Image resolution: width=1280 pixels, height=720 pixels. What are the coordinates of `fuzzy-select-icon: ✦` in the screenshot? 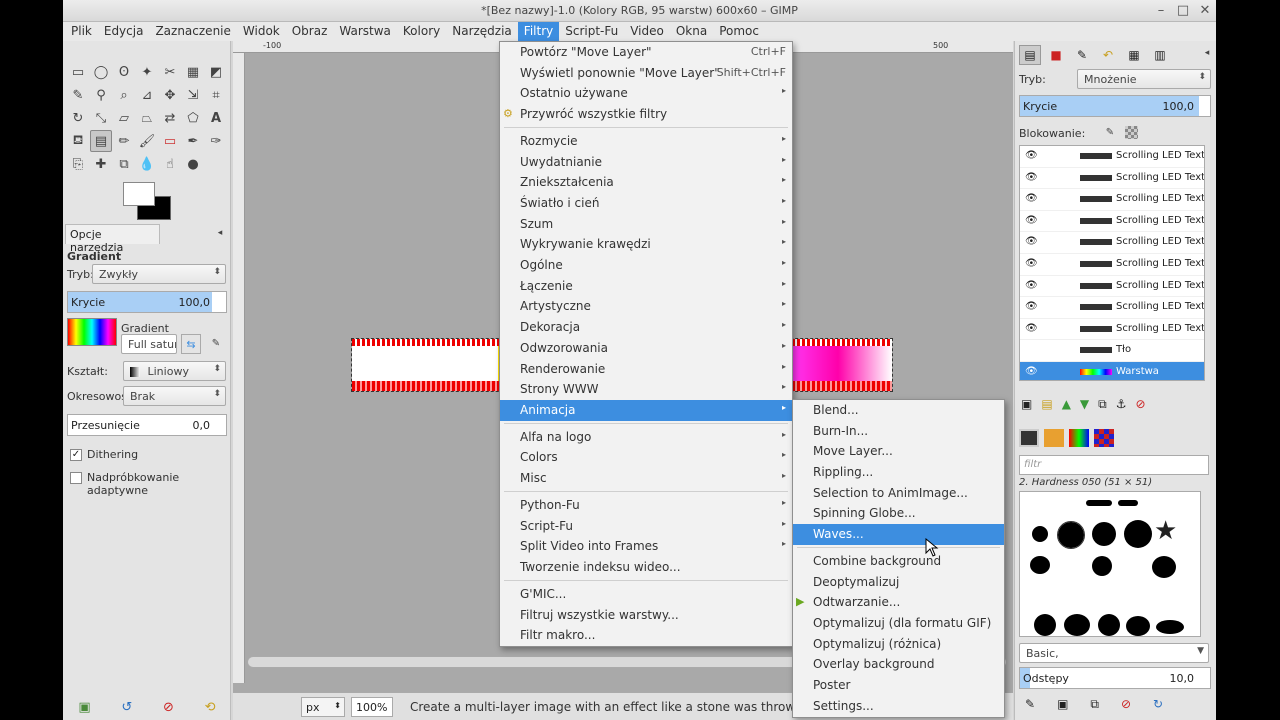 It's located at (147, 72).